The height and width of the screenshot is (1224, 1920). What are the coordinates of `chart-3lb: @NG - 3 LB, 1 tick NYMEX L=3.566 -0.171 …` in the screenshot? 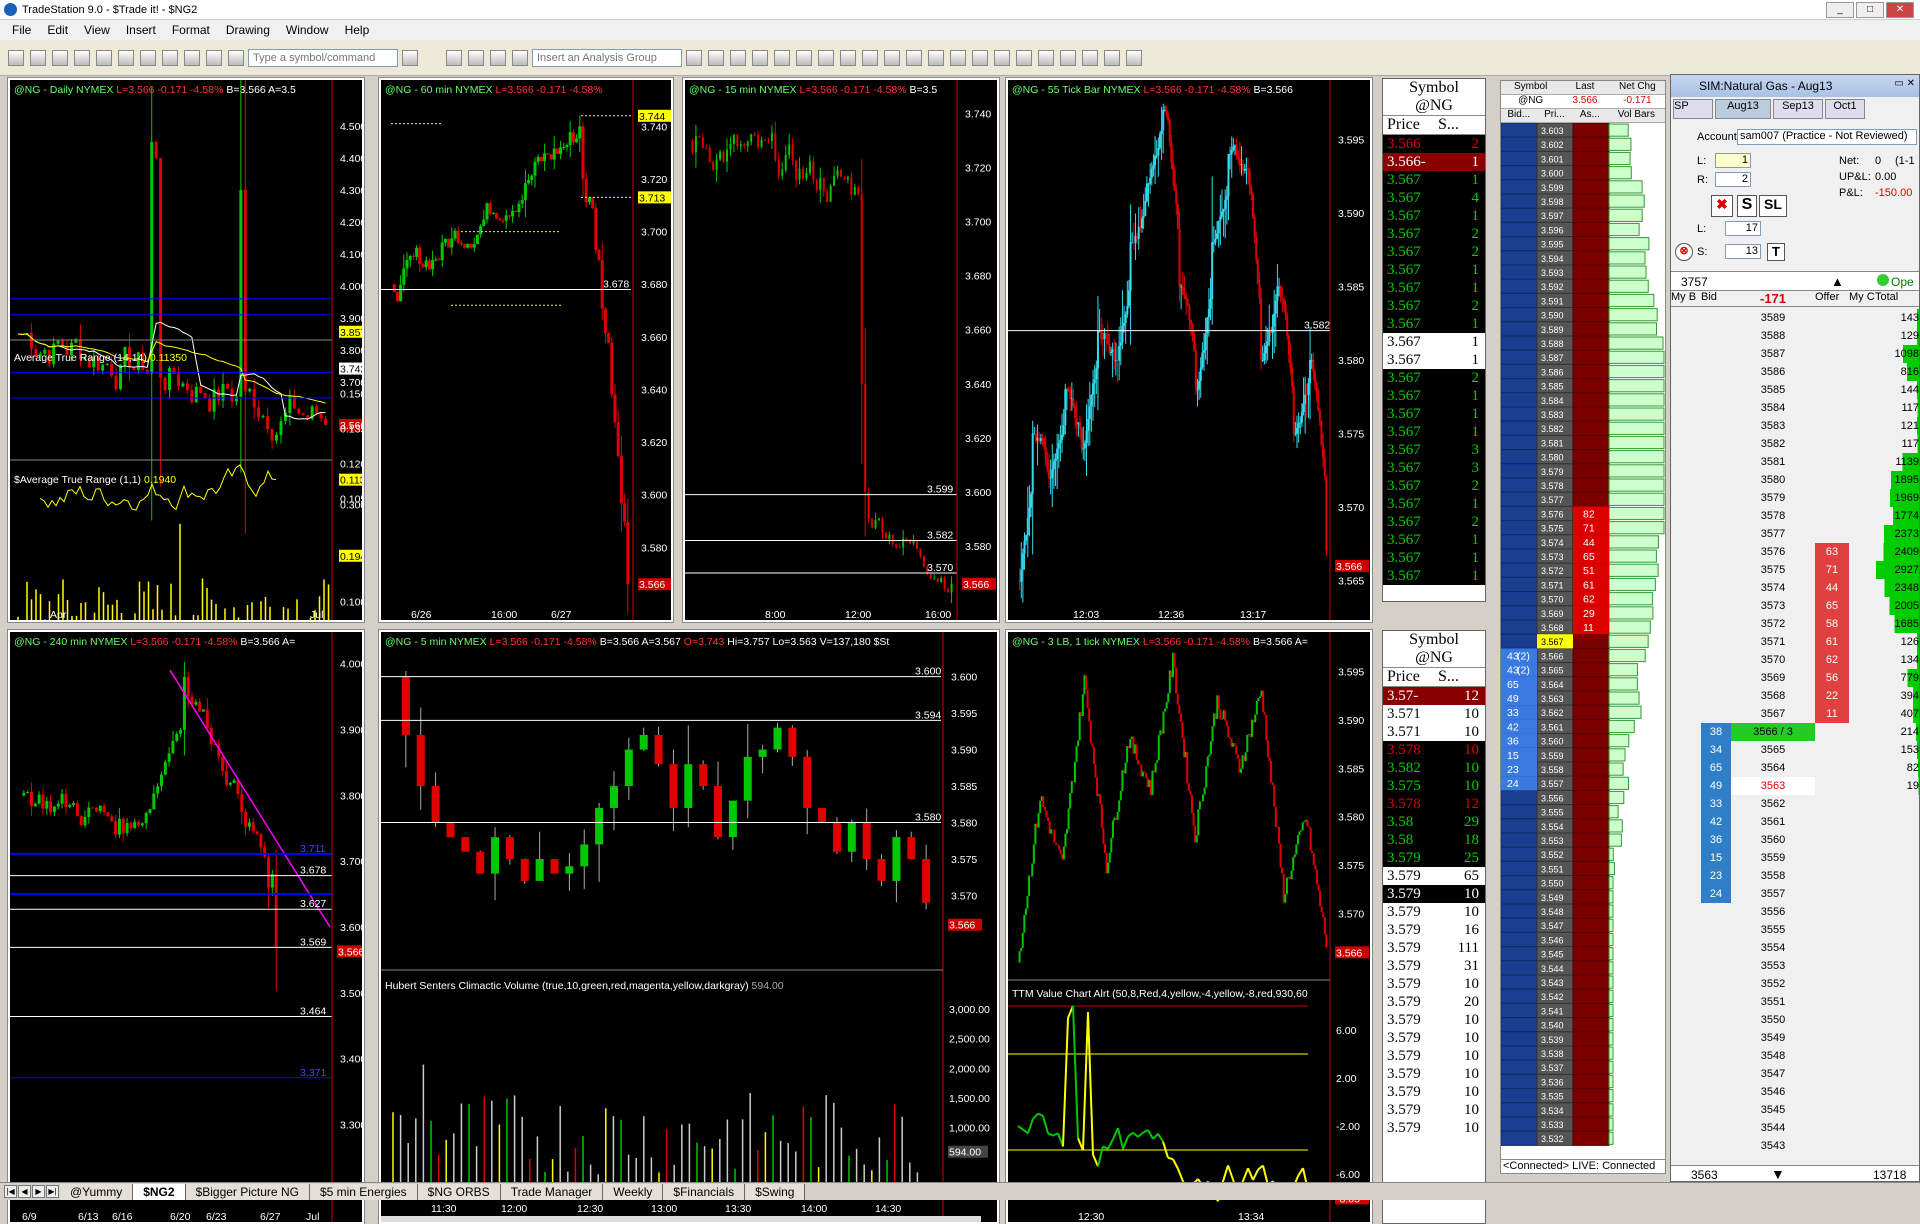 It's located at (1189, 926).